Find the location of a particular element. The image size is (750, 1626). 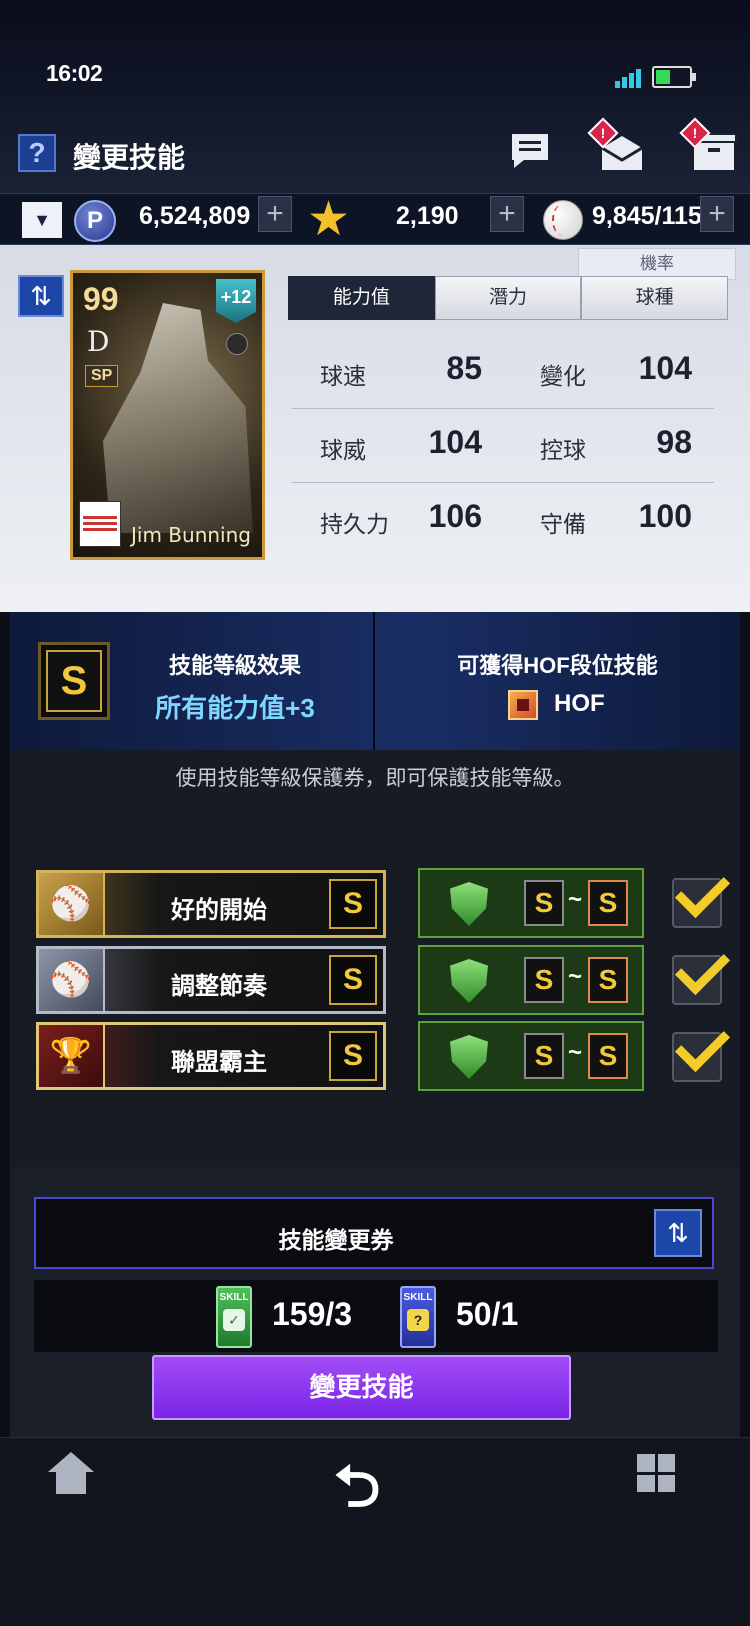

top-bar: 16:02 ? 變更技能 ! ! is located at coordinates (375, 96).